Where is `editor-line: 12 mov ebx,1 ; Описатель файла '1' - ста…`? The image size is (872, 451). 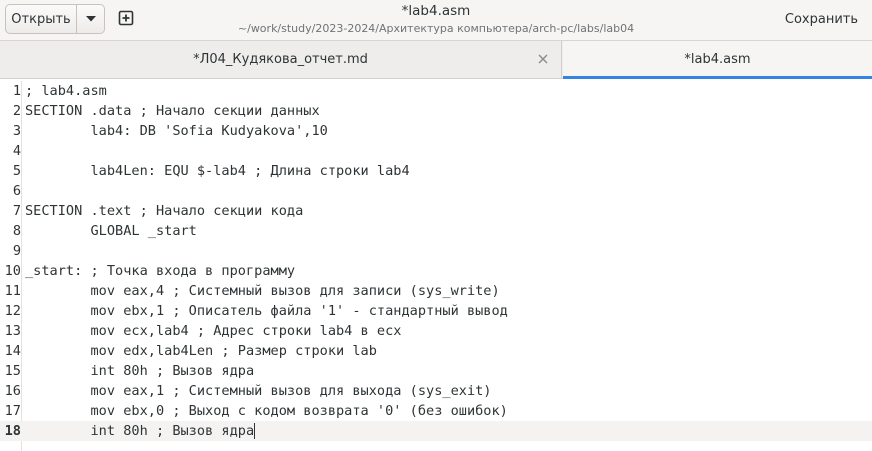
editor-line: 12 mov ebx,1 ; Описатель файла '1' - ста… is located at coordinates (436, 311).